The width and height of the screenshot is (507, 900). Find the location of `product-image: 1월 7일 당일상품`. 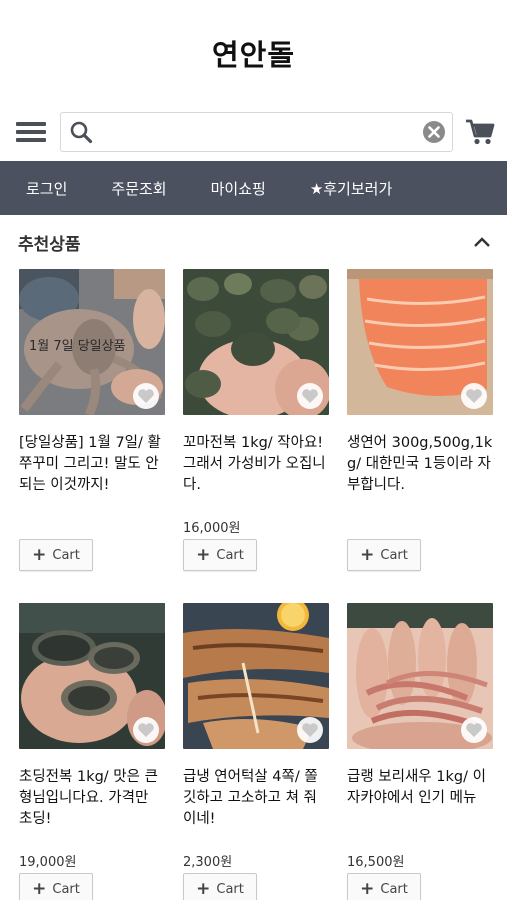

product-image: 1월 7일 당일상품 is located at coordinates (92, 342).